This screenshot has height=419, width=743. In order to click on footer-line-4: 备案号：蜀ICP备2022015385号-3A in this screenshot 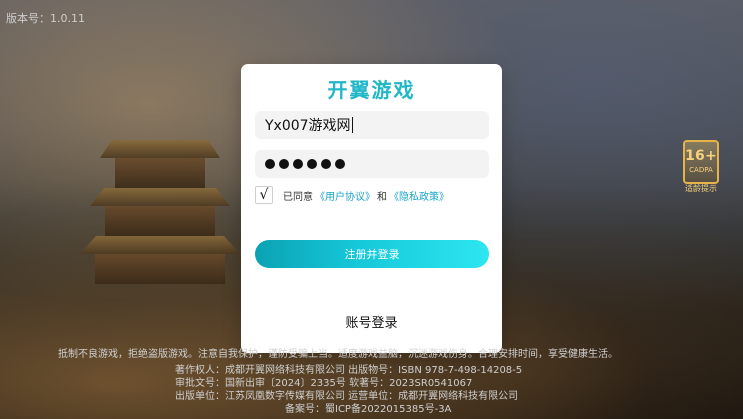, I will do `click(368, 409)`.